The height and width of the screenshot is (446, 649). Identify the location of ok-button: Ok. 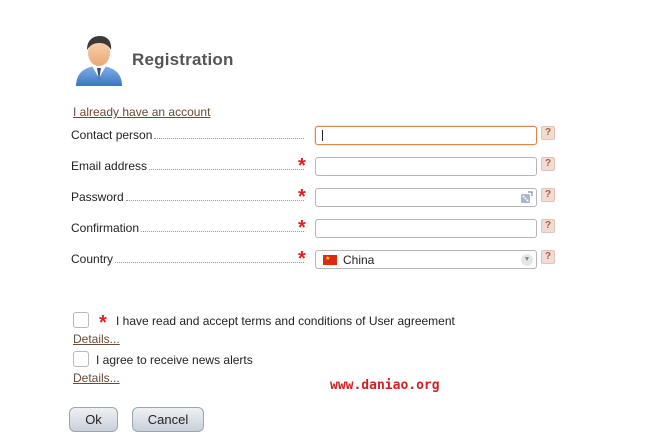
(93, 419).